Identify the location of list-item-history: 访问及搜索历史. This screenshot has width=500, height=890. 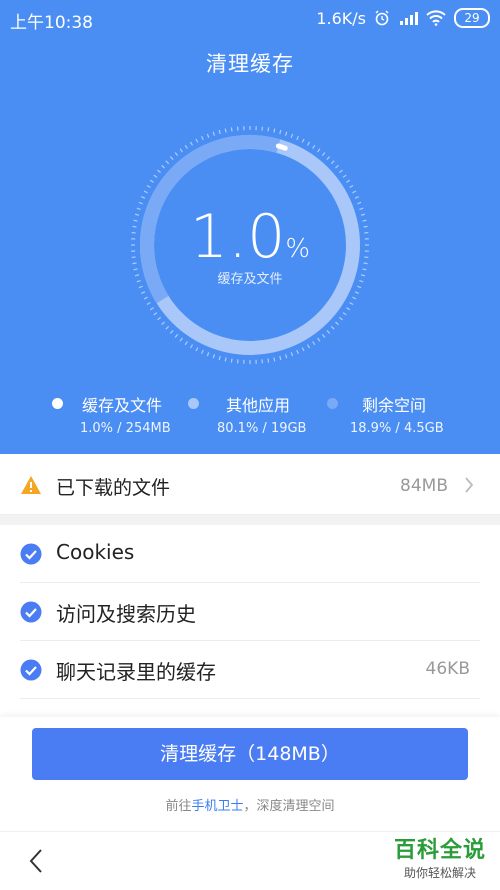
(250, 612).